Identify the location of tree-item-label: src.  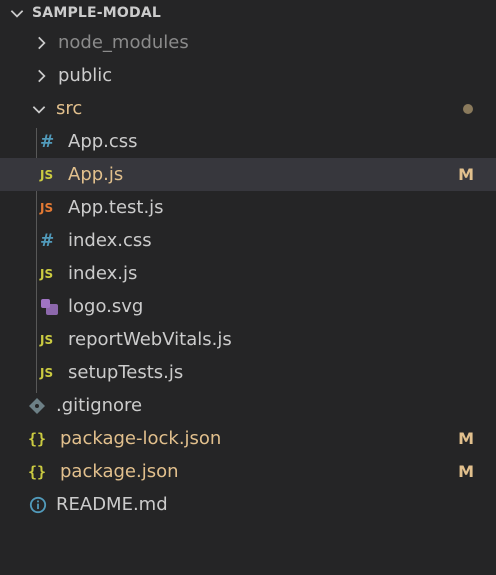
(69, 108).